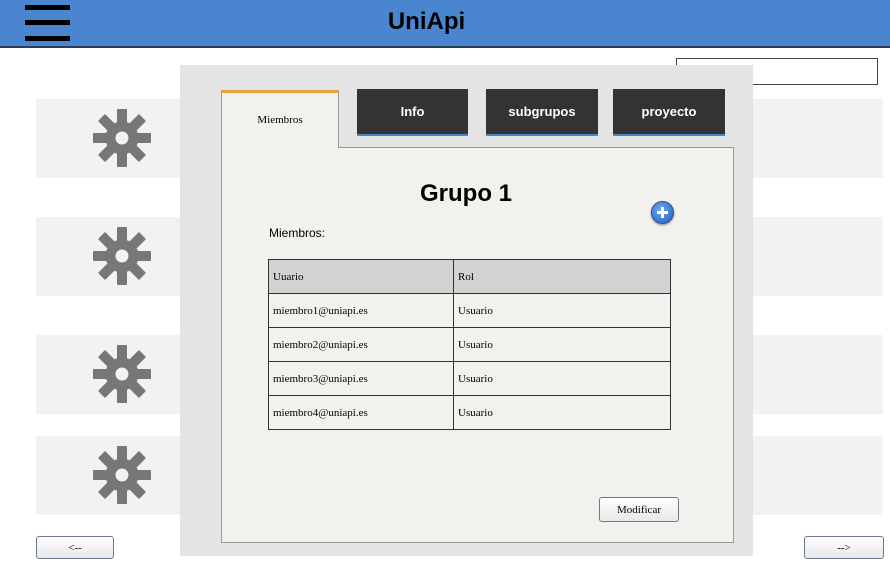 Image resolution: width=890 pixels, height=584 pixels. What do you see at coordinates (361, 412) in the screenshot?
I see `member-email: miembro4@uniapi.es` at bounding box center [361, 412].